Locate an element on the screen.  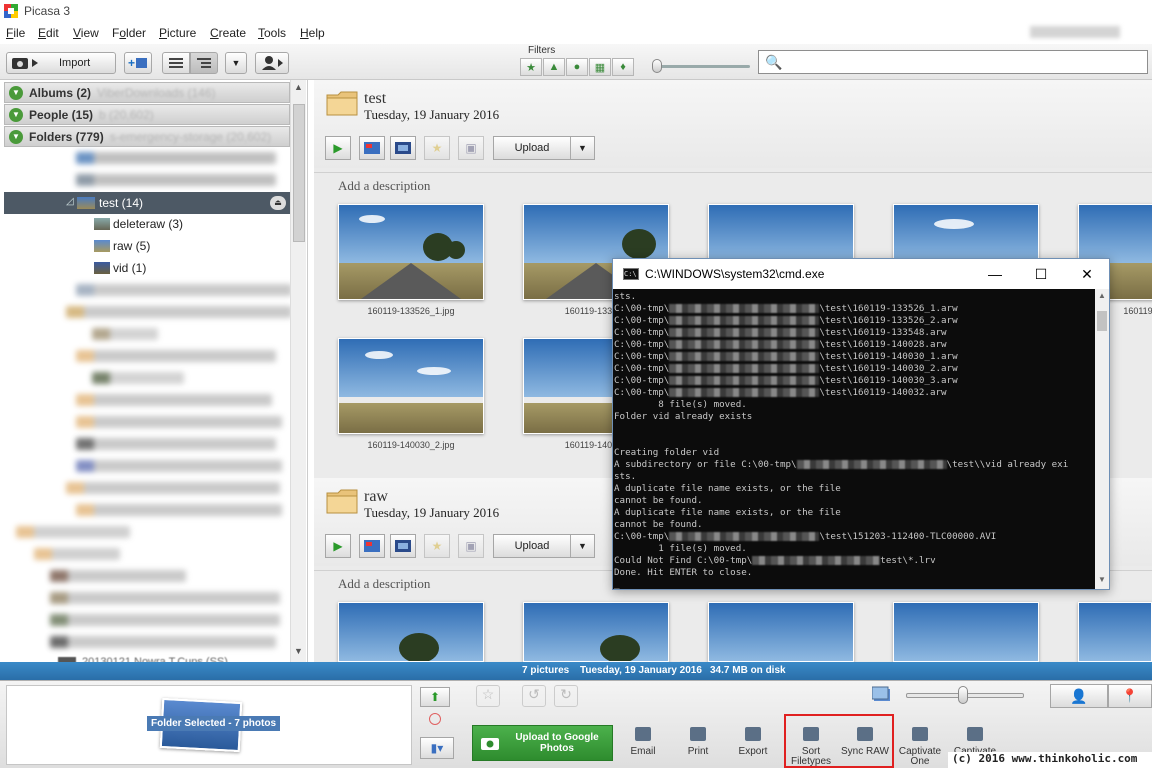
filter-slider-handle is located at coordinates (657, 66).